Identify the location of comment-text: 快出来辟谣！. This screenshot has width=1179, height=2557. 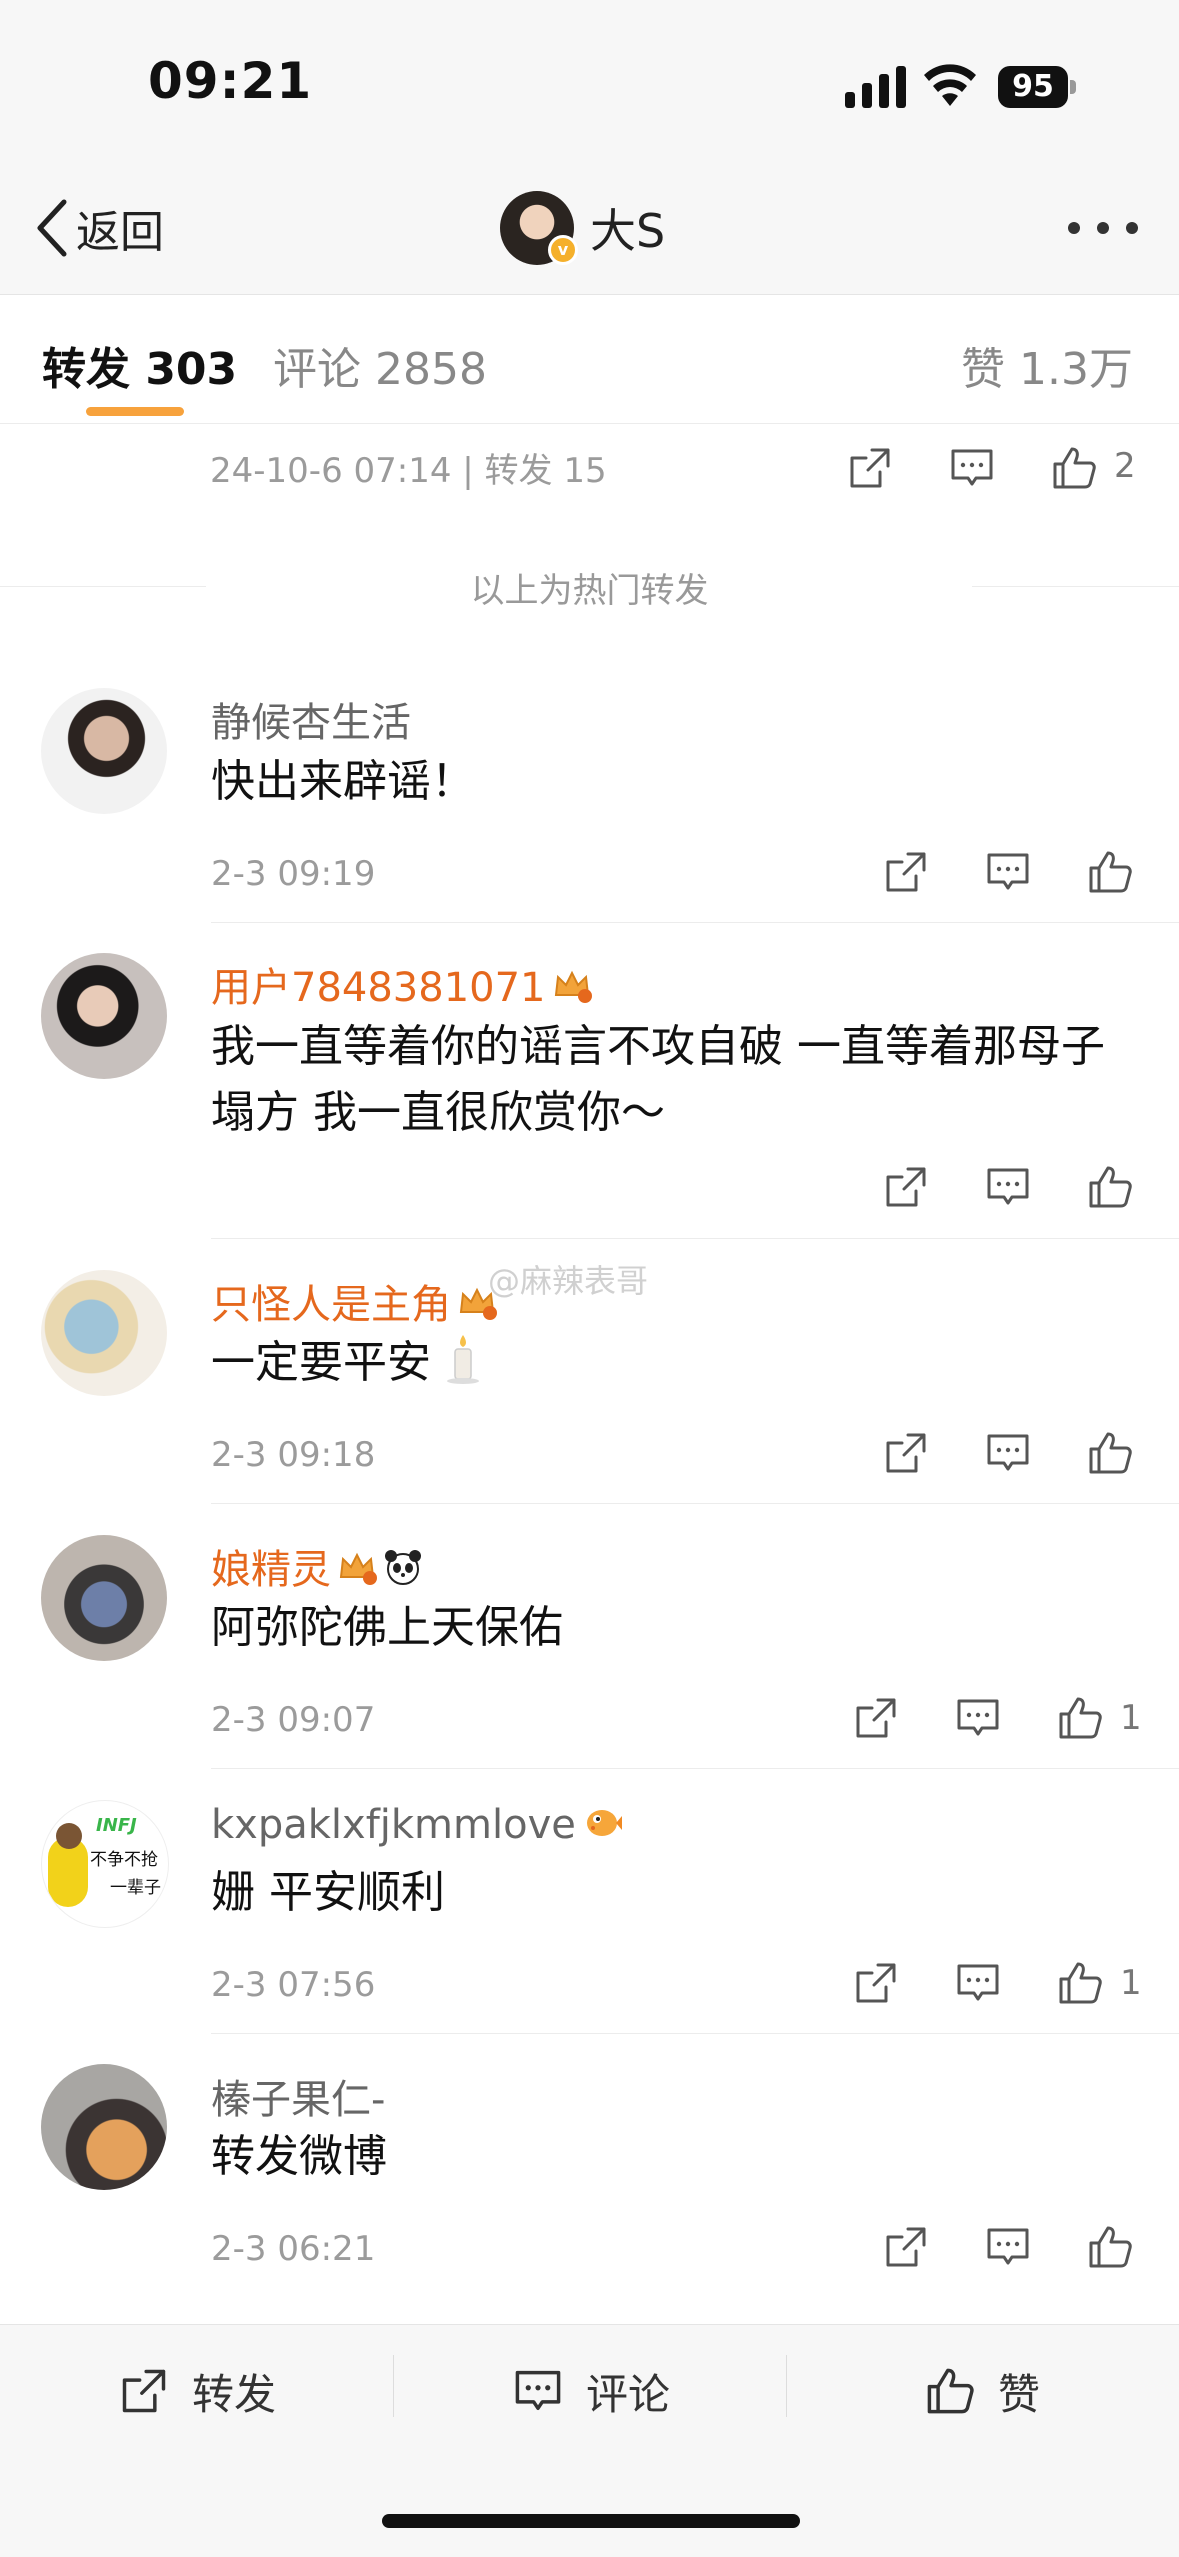
(343, 781).